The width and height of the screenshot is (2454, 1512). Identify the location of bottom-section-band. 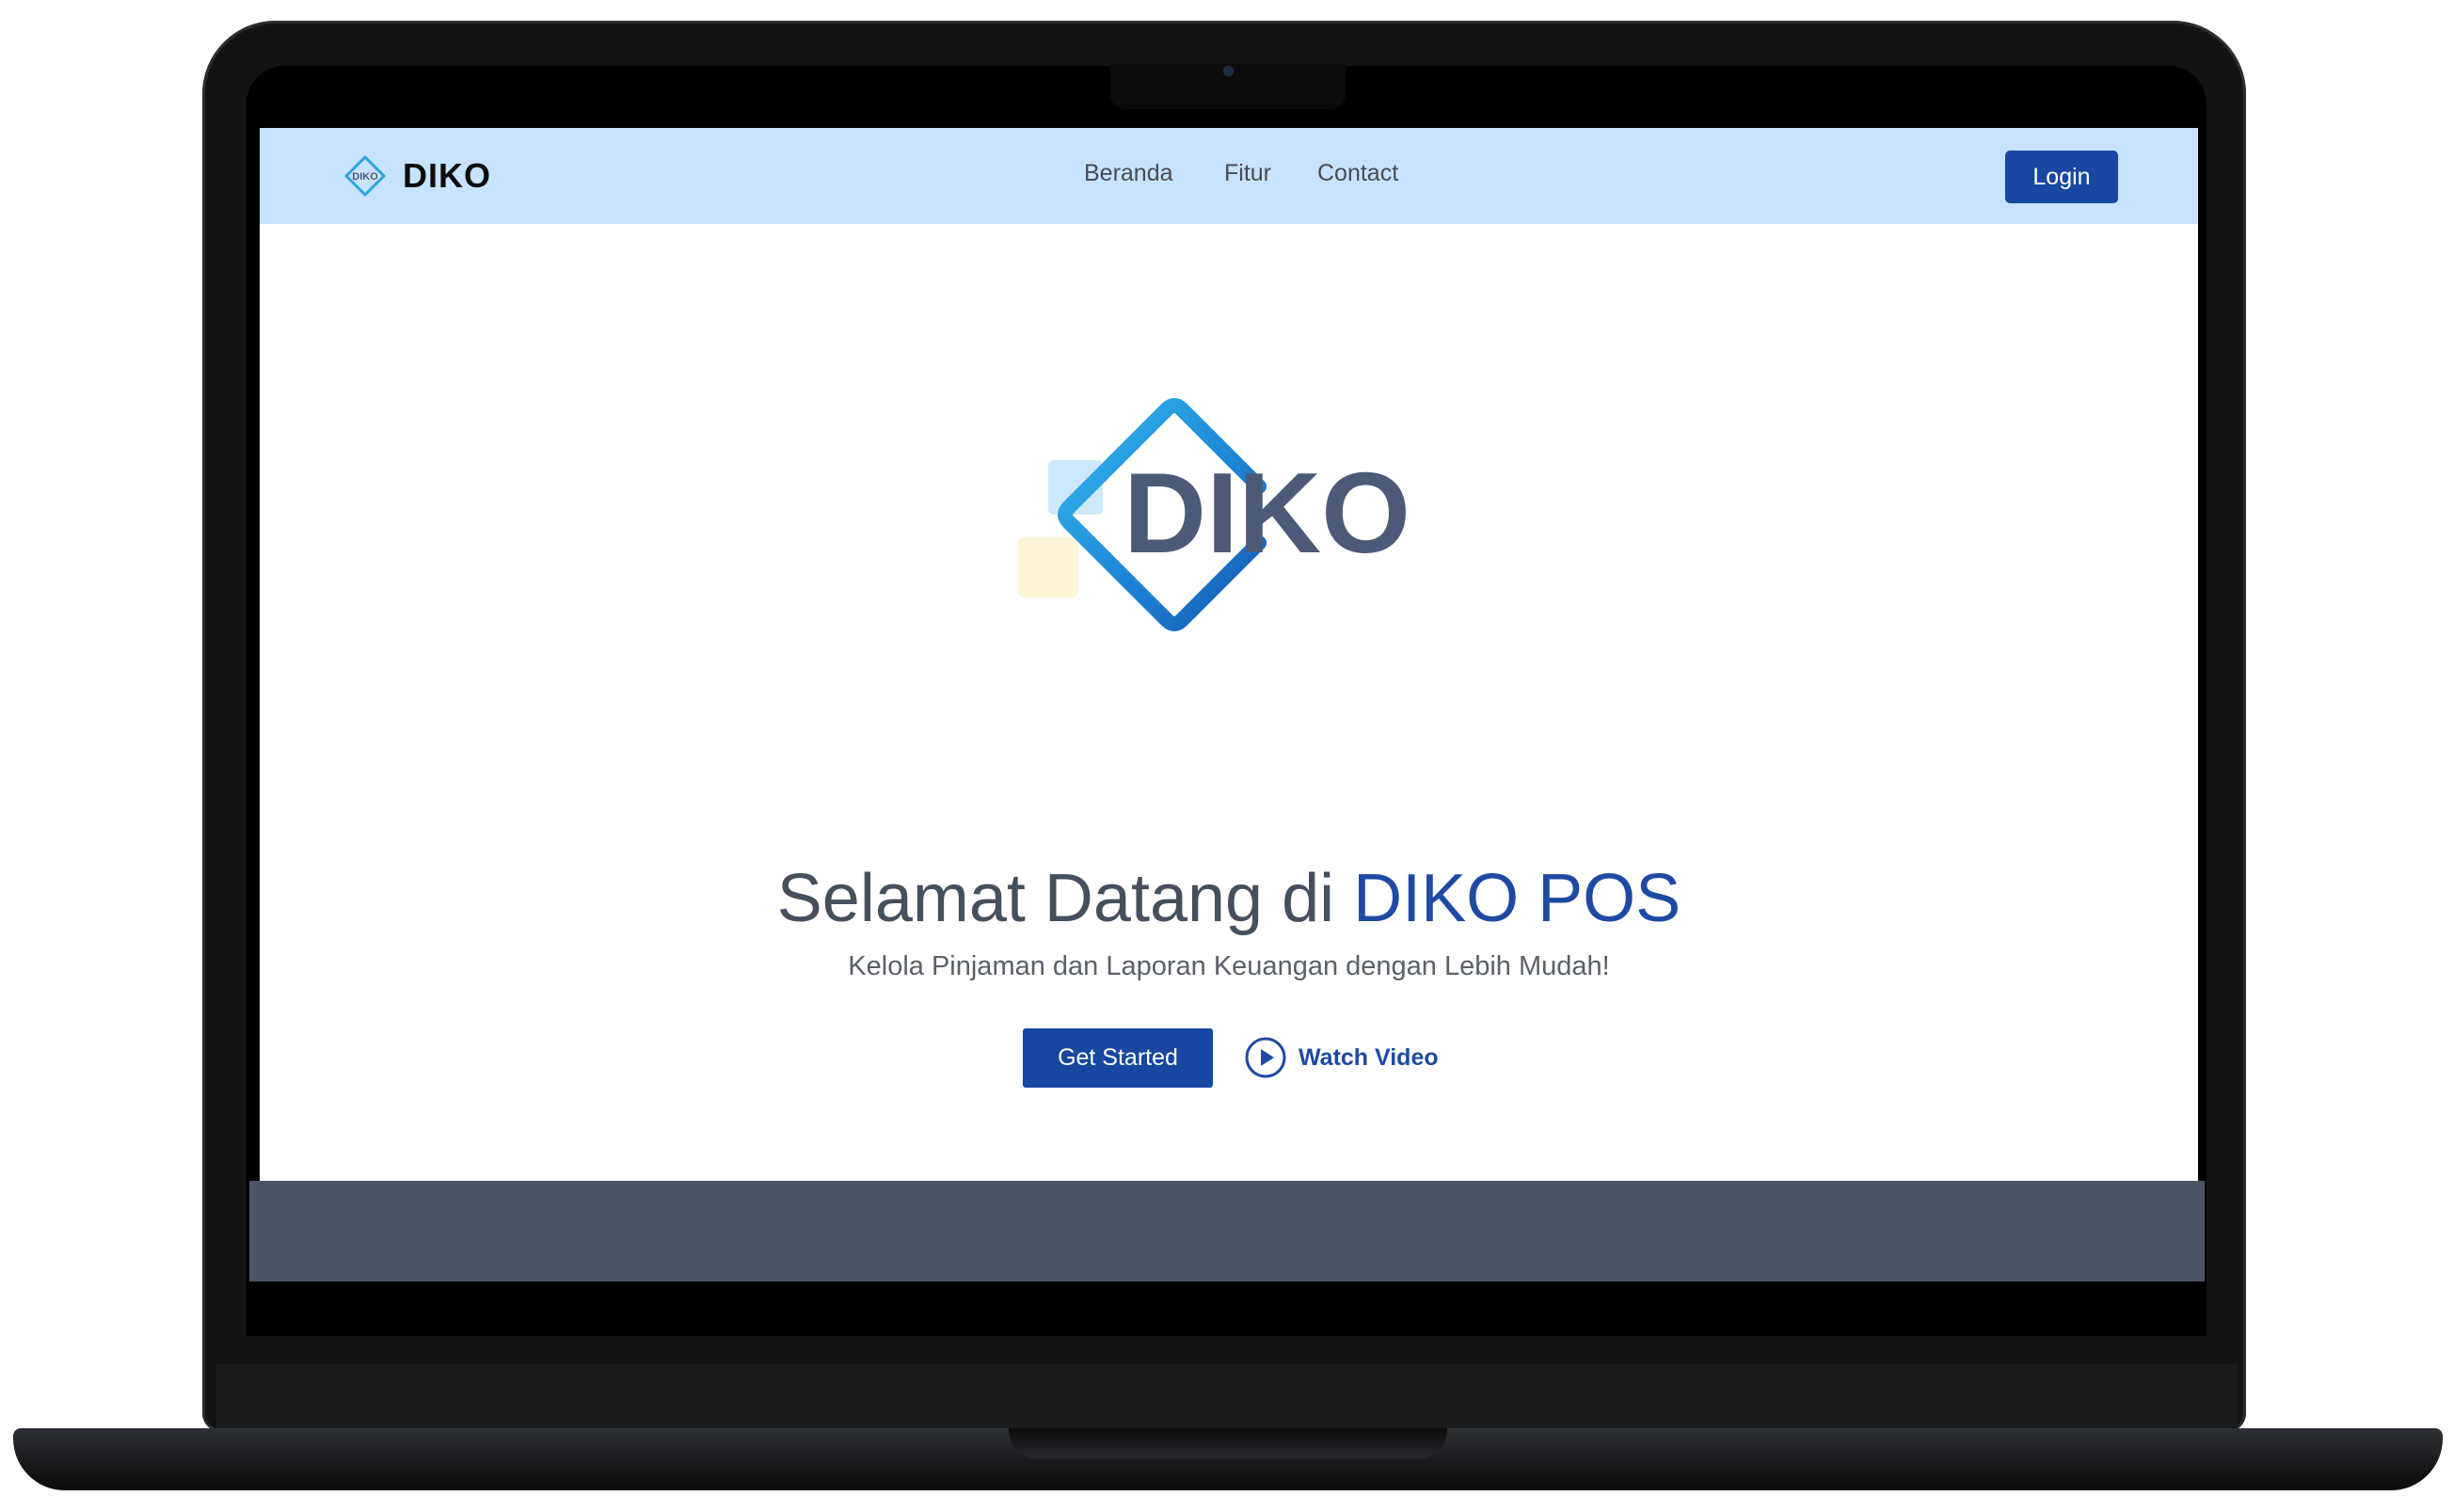
(1227, 1231).